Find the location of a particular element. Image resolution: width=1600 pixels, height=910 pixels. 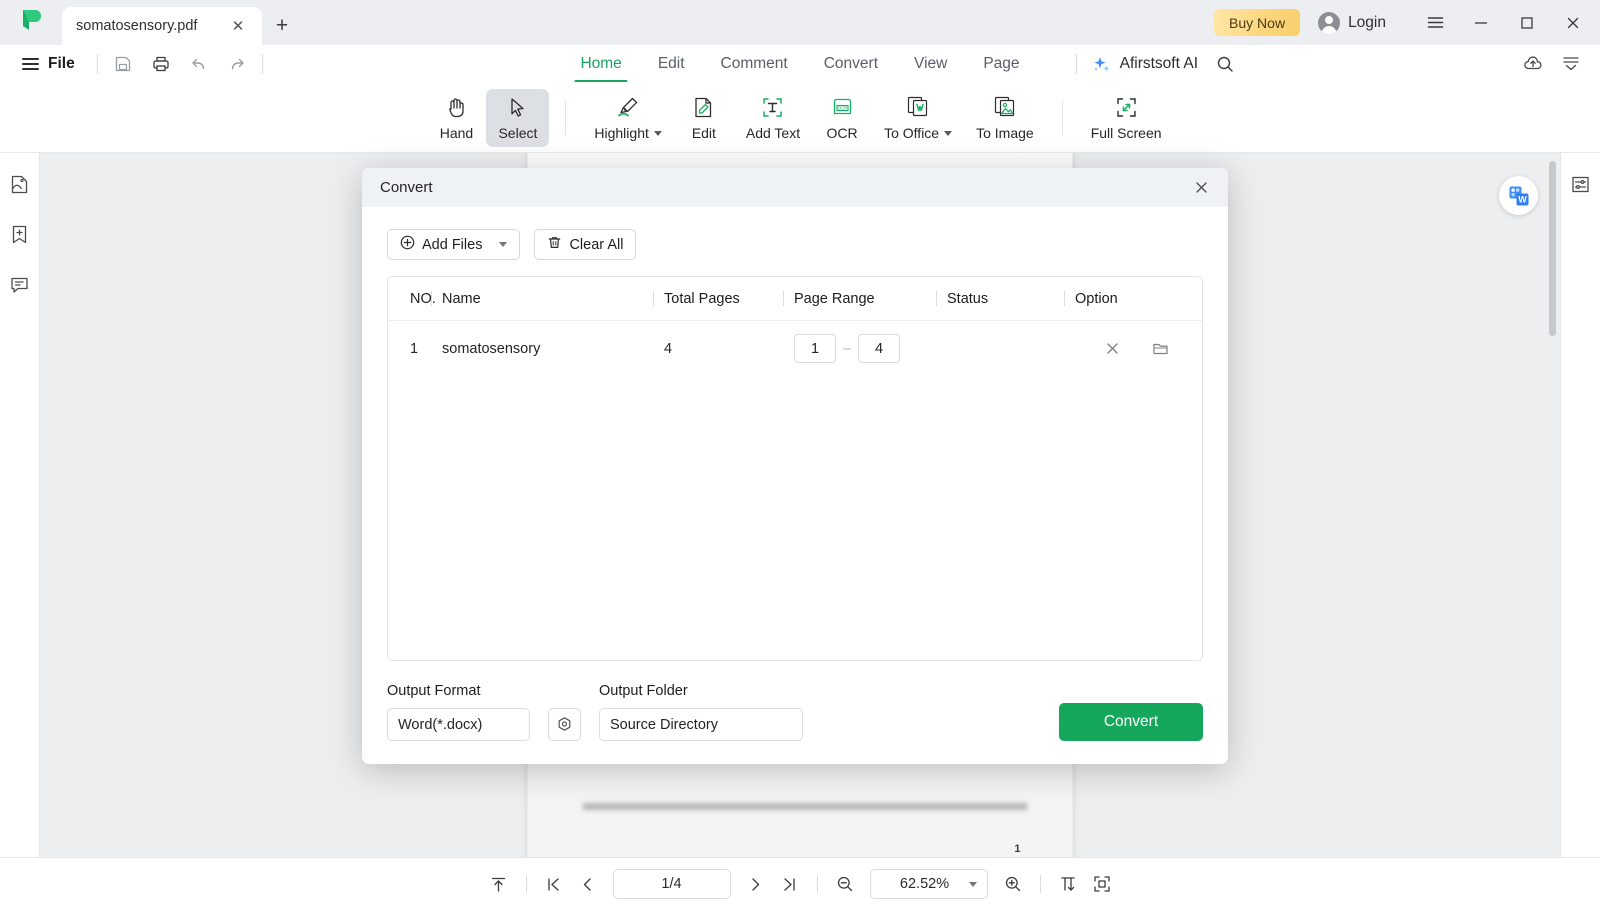

dialog-action-row: Add Files Clear All is located at coordinates (795, 244).